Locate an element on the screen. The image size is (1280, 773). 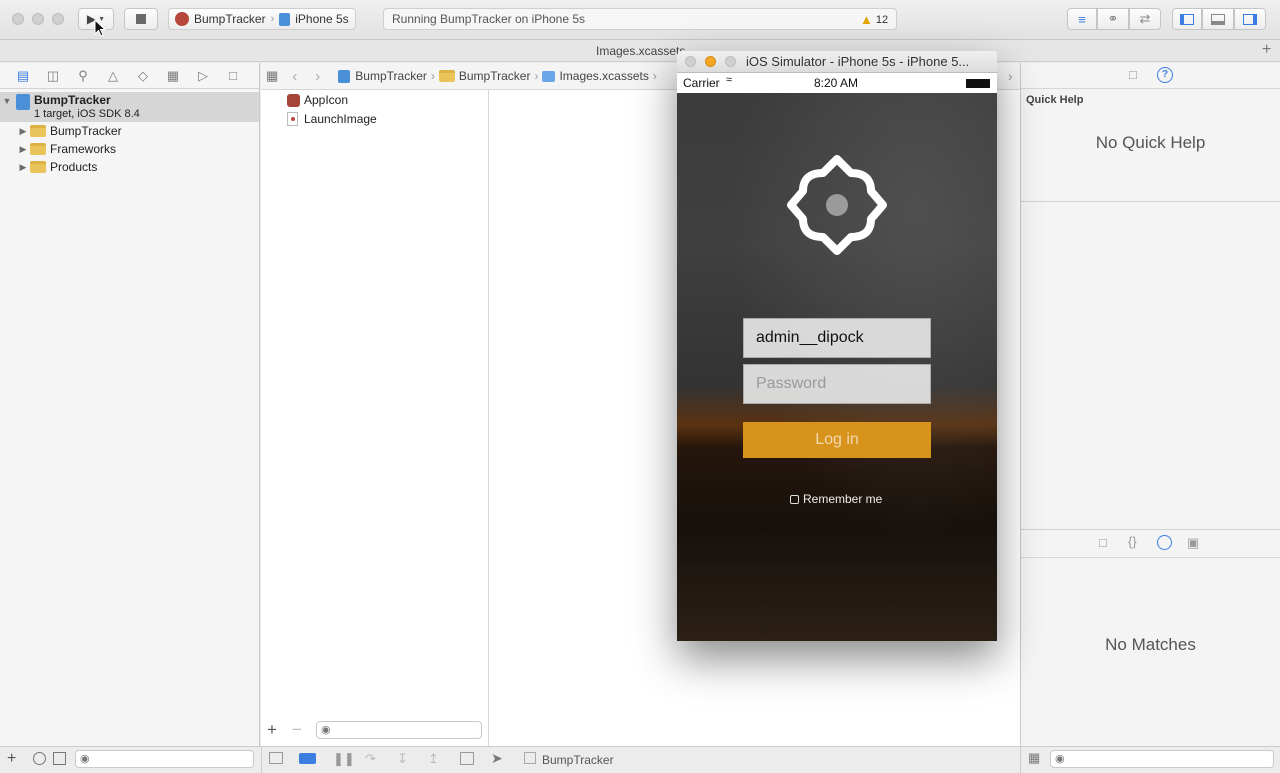
hide-debug-area-icon is located at coordinates (276, 758).